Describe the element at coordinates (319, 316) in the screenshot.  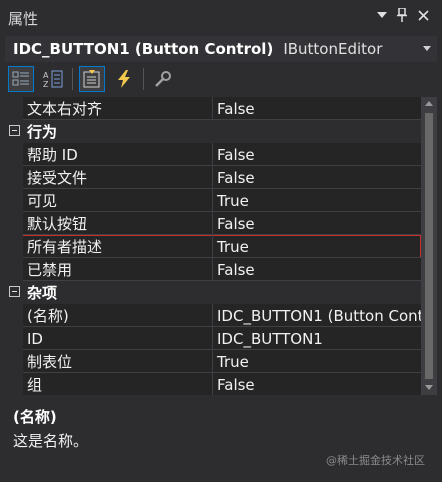
I see `property-value: IDC_BUTTON1 (Button Cont` at that location.